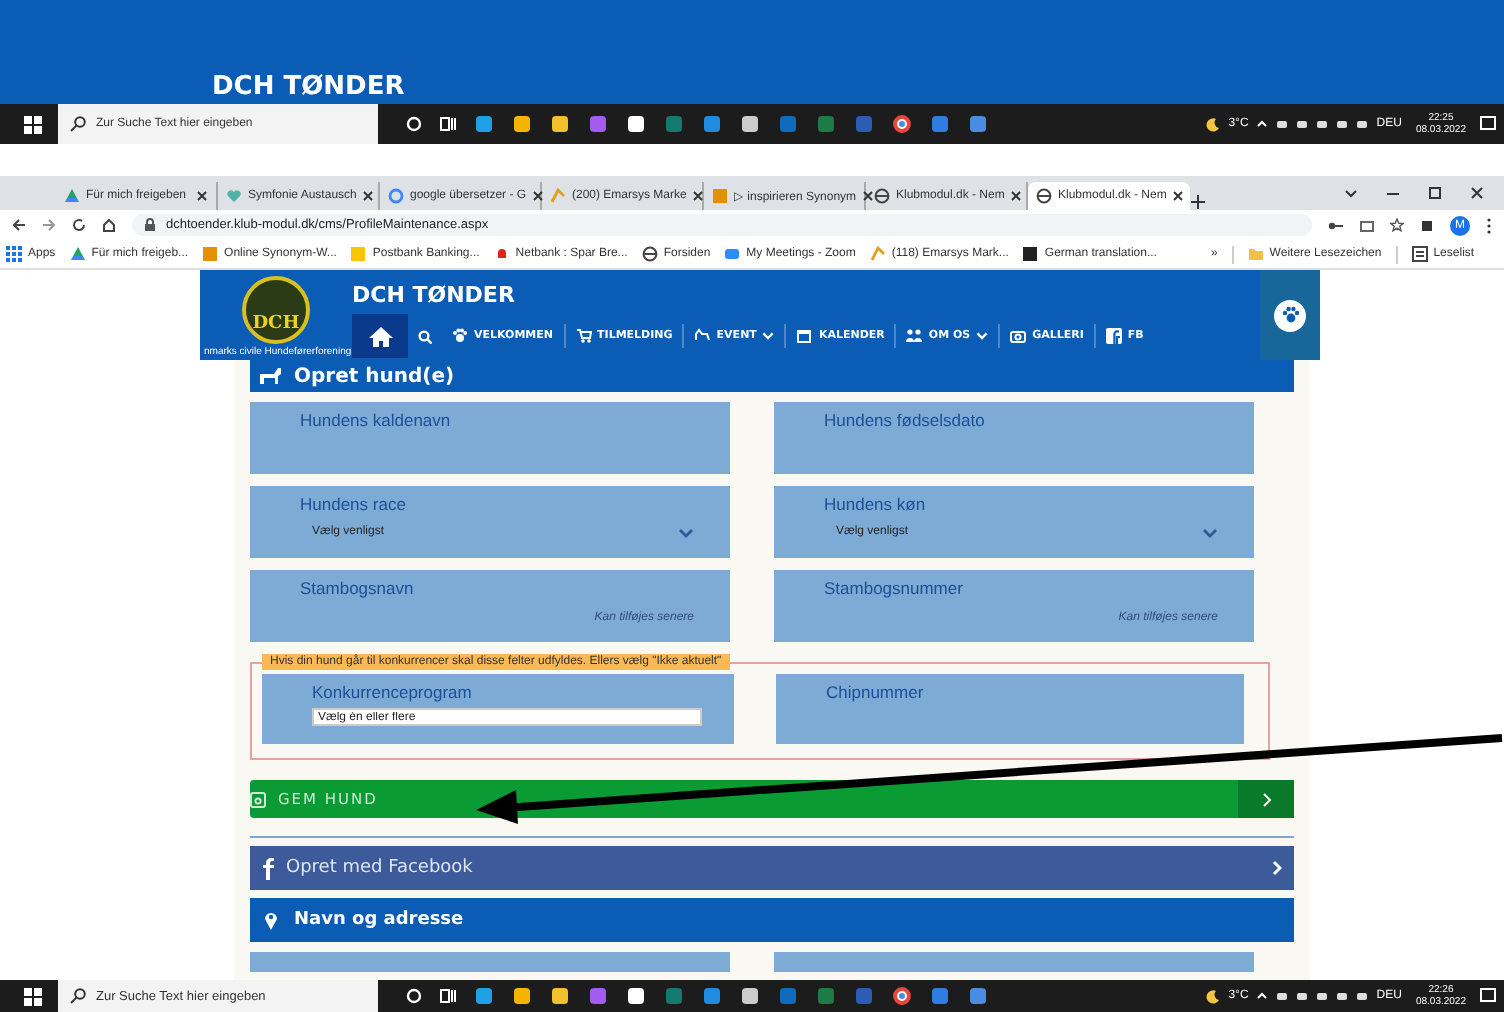 Image resolution: width=1504 pixels, height=1012 pixels. I want to click on maximize-icon, so click(1435, 193).